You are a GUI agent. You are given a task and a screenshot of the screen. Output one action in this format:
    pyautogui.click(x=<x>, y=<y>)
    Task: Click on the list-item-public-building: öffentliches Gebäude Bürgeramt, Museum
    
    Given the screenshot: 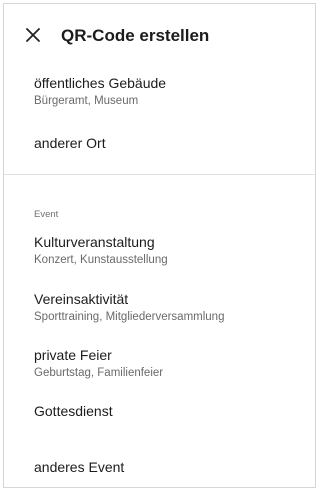 What is the action you would take?
    pyautogui.click(x=169, y=91)
    